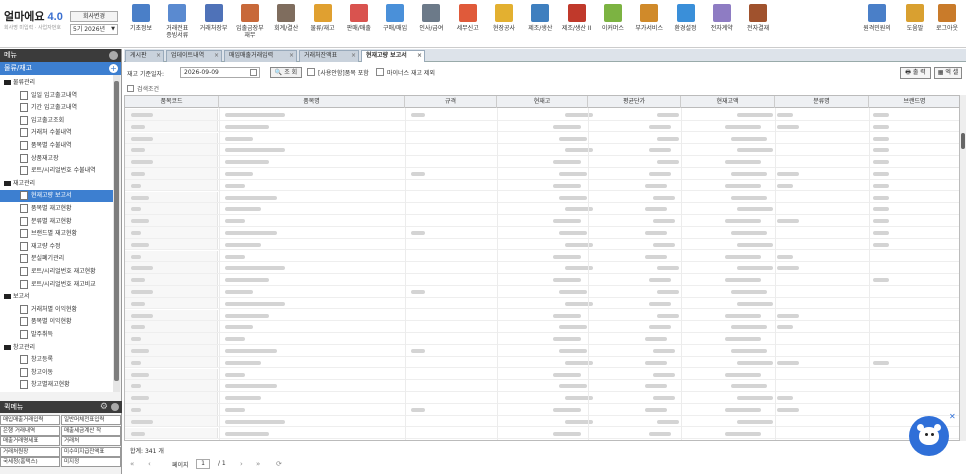  I want to click on quickmenu-item: 은행 거래내역, so click(30, 430).